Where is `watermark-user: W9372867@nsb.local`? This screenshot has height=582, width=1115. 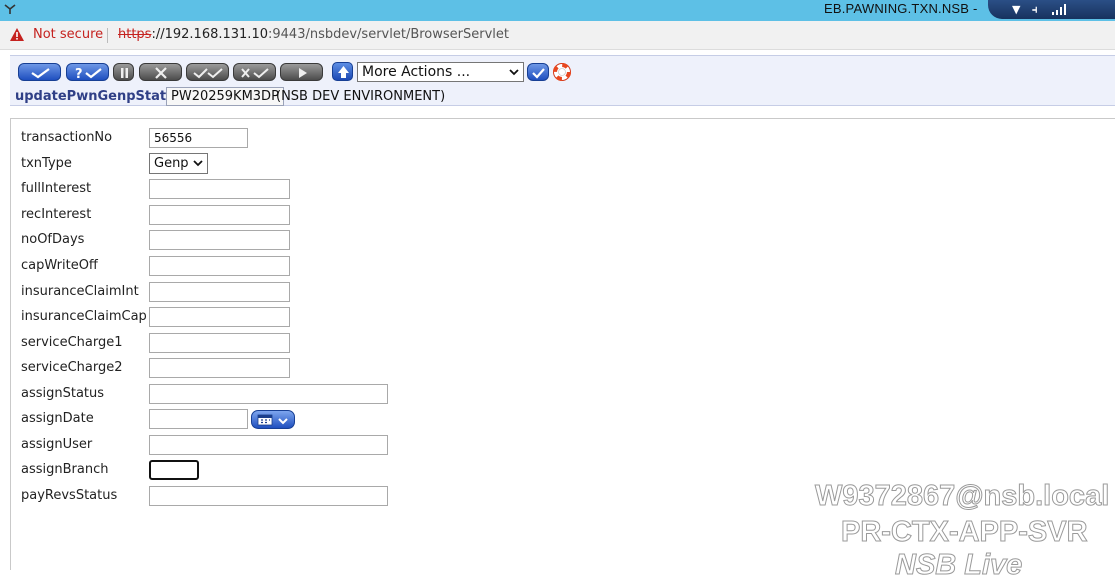
watermark-user: W9372867@nsb.local is located at coordinates (962, 496).